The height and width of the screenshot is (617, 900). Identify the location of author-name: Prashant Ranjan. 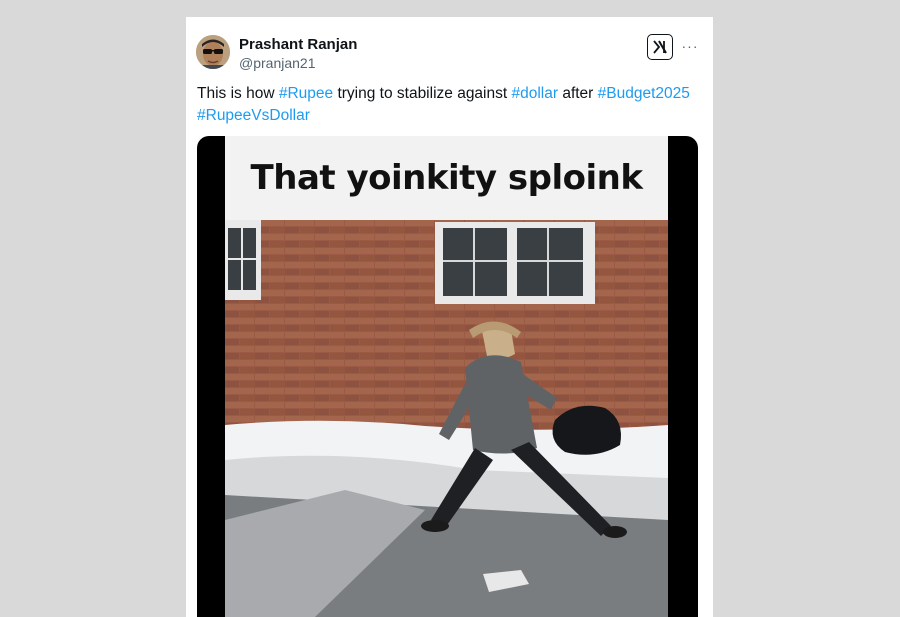
(298, 44).